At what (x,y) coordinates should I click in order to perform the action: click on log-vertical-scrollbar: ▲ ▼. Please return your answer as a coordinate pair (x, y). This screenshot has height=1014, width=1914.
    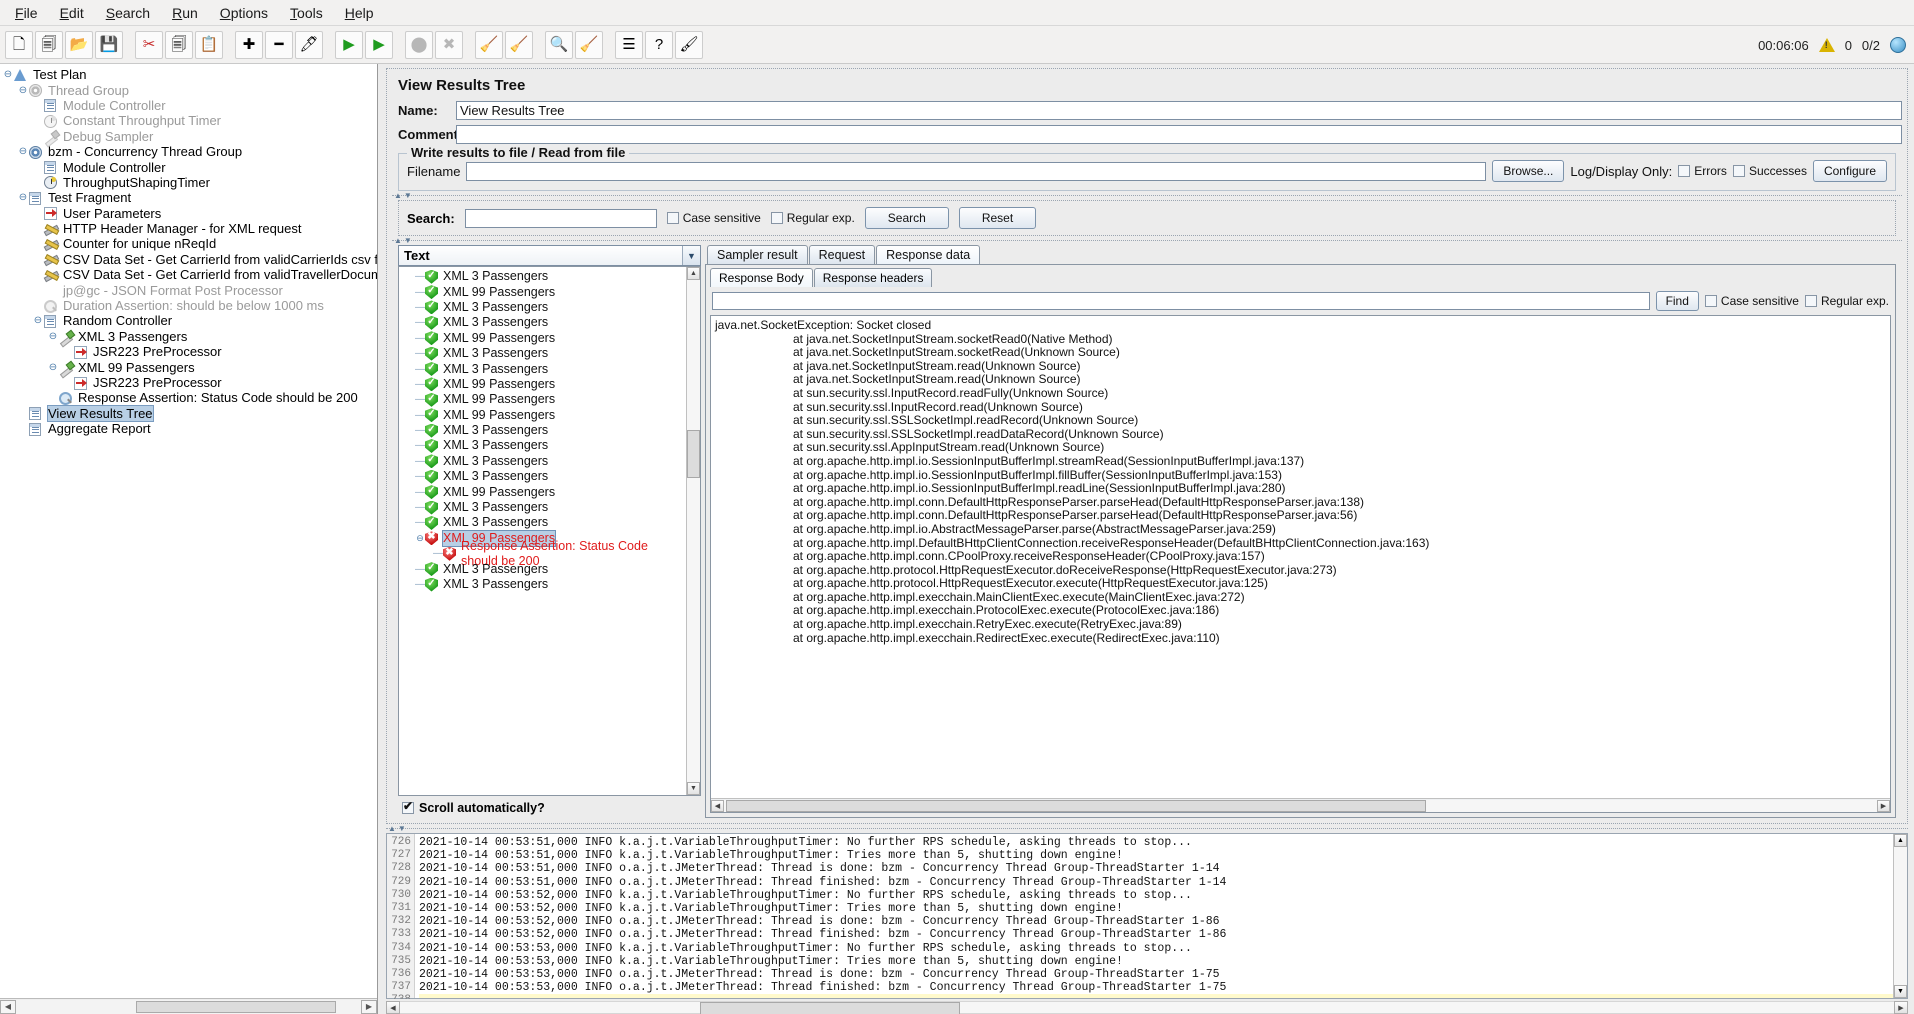
    Looking at the image, I should click on (1900, 916).